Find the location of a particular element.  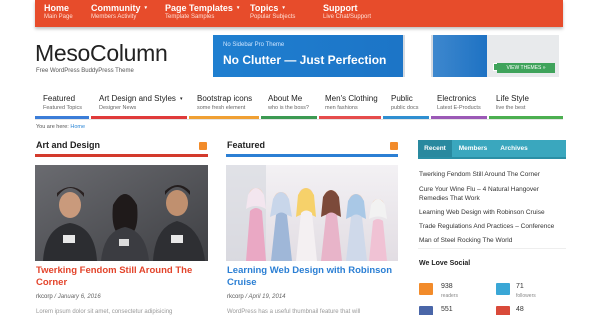

main-nav-item-bootstrap-icons: Bootstrap icons some fresh element is located at coordinates (224, 102).